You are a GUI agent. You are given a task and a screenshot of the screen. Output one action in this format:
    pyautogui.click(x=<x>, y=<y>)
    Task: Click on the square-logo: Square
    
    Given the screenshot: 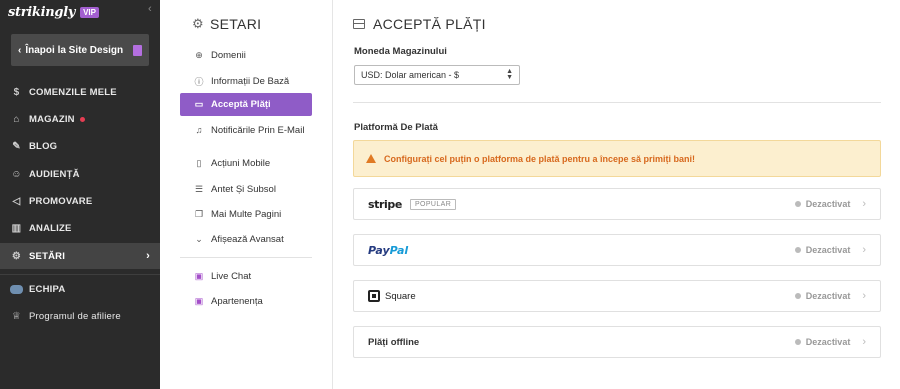 What is the action you would take?
    pyautogui.click(x=392, y=296)
    